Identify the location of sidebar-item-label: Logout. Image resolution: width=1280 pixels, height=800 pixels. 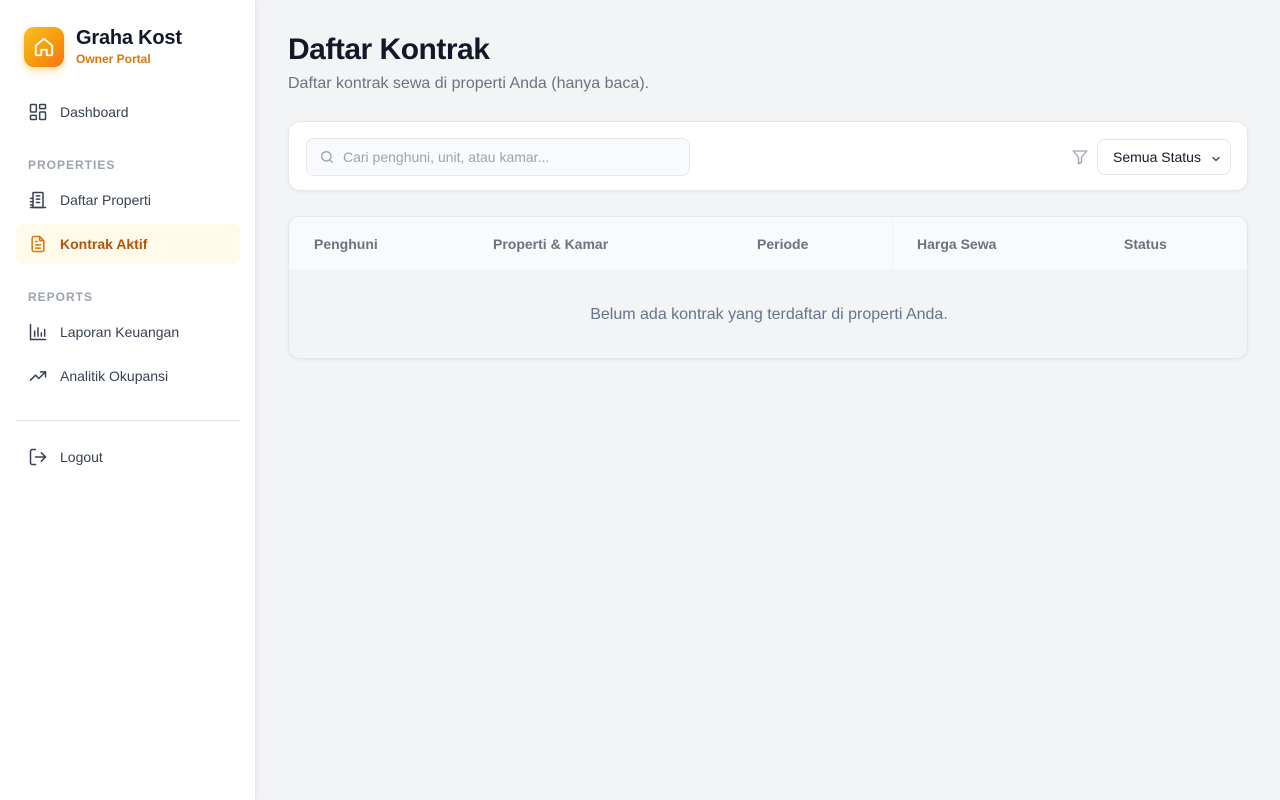
(81, 457).